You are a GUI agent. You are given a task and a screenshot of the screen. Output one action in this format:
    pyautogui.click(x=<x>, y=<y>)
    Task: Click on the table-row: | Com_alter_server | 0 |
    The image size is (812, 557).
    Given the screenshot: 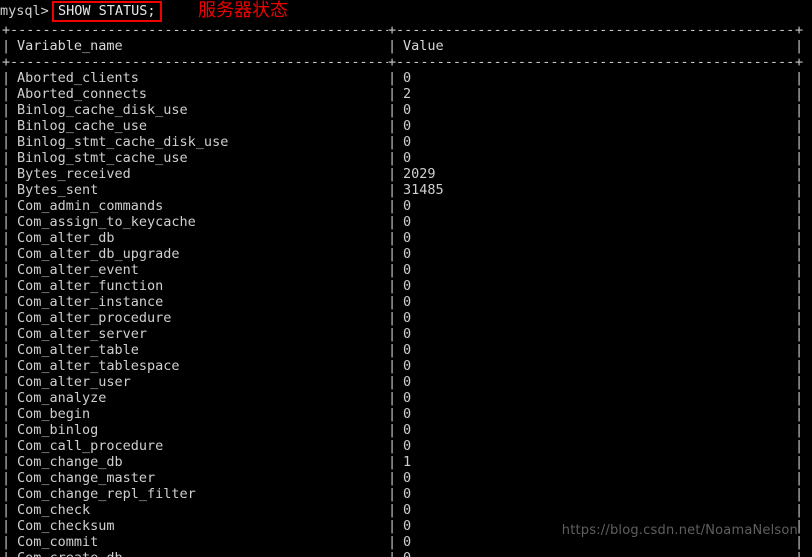 What is the action you would take?
    pyautogui.click(x=406, y=334)
    